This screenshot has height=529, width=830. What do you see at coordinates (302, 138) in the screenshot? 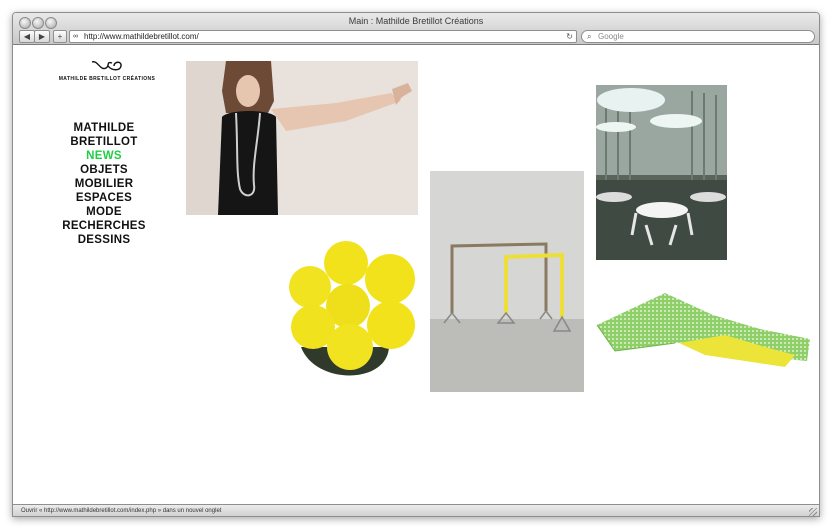
I see `photo-woman-necklace` at bounding box center [302, 138].